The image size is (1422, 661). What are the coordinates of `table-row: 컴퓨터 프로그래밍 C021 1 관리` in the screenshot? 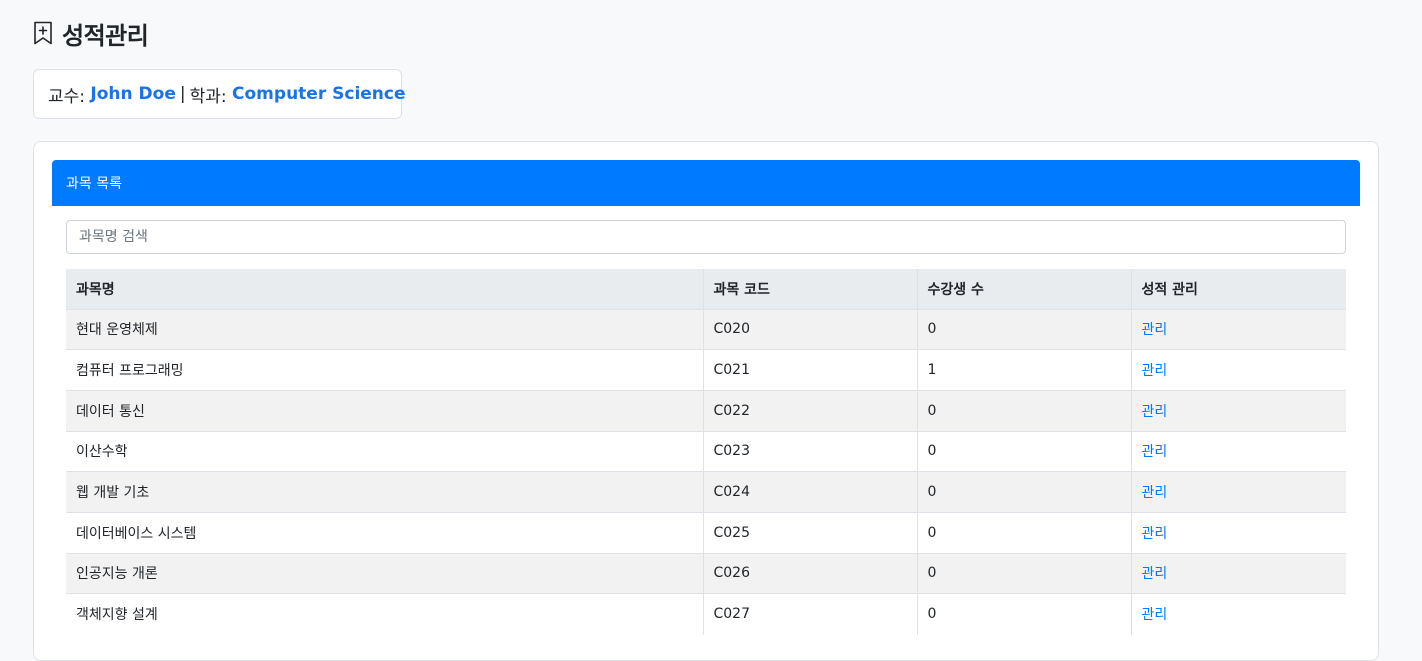 It's located at (706, 370).